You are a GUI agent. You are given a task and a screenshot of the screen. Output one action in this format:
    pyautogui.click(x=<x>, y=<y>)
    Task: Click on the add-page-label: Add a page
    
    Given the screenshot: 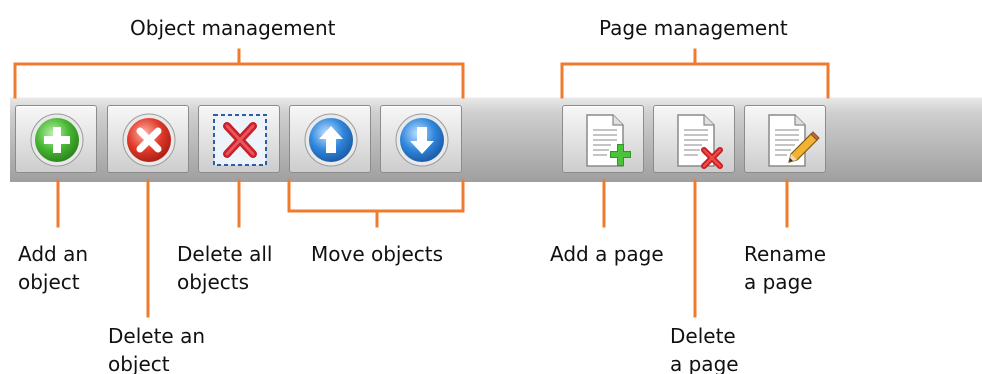 What is the action you would take?
    pyautogui.click(x=607, y=254)
    